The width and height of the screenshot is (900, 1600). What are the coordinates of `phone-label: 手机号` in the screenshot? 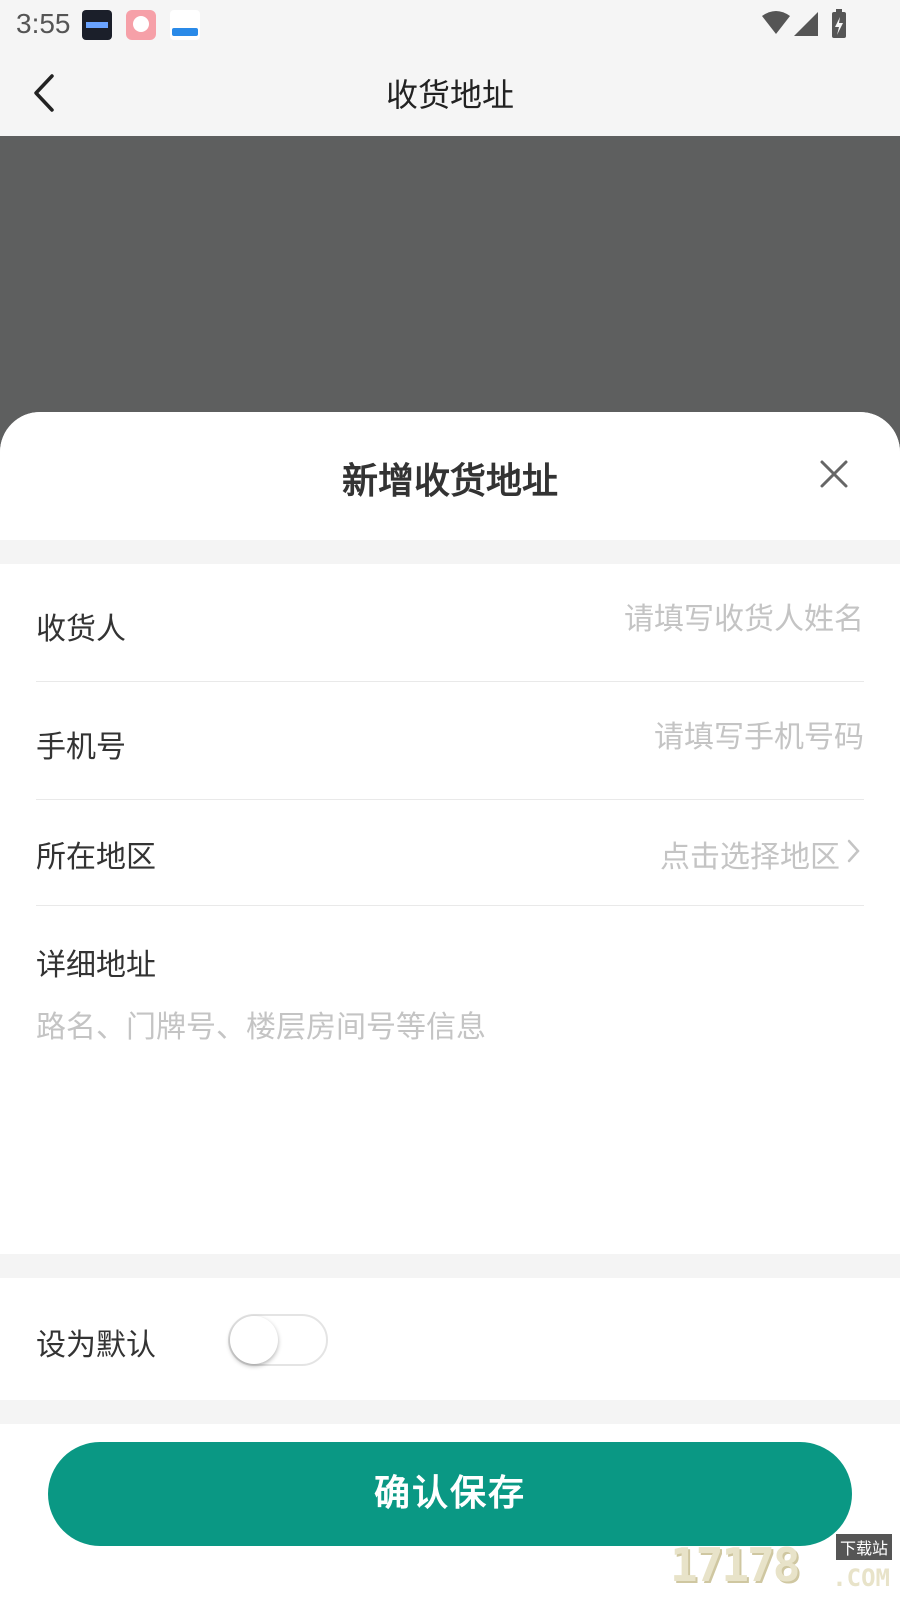 It's located at (81, 747).